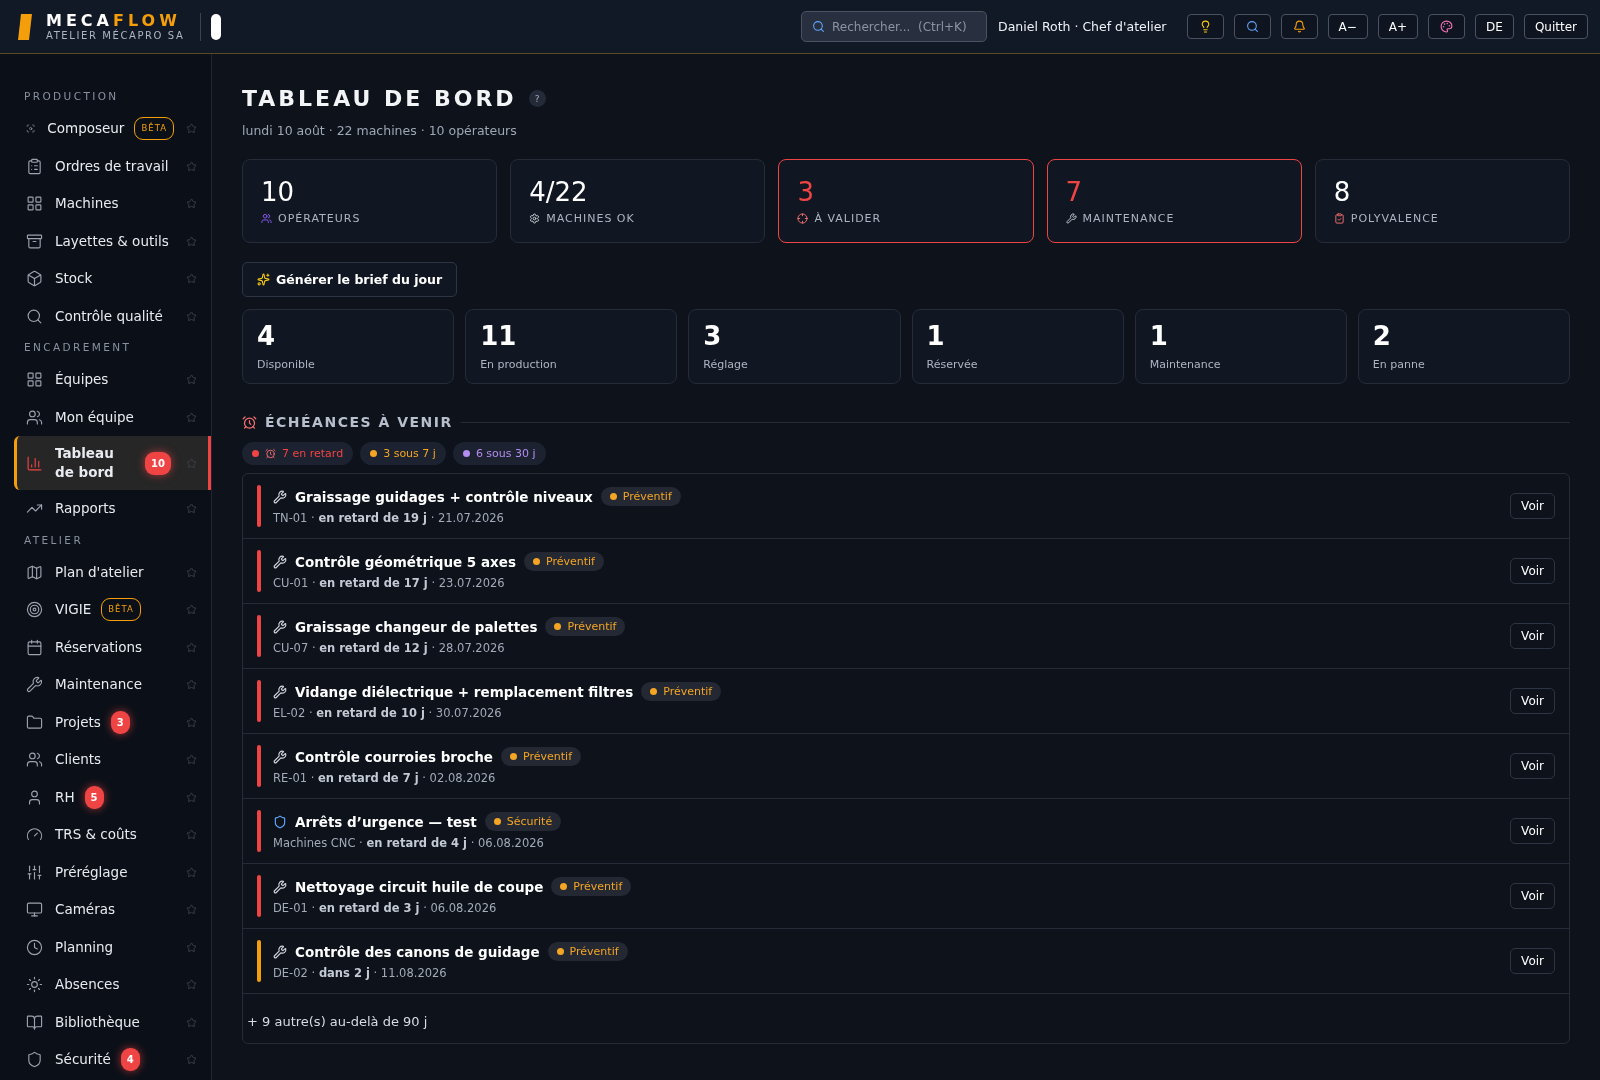  What do you see at coordinates (337, 1022) in the screenshot?
I see `more-note: + 9 autre(s) au-delà de 90 j` at bounding box center [337, 1022].